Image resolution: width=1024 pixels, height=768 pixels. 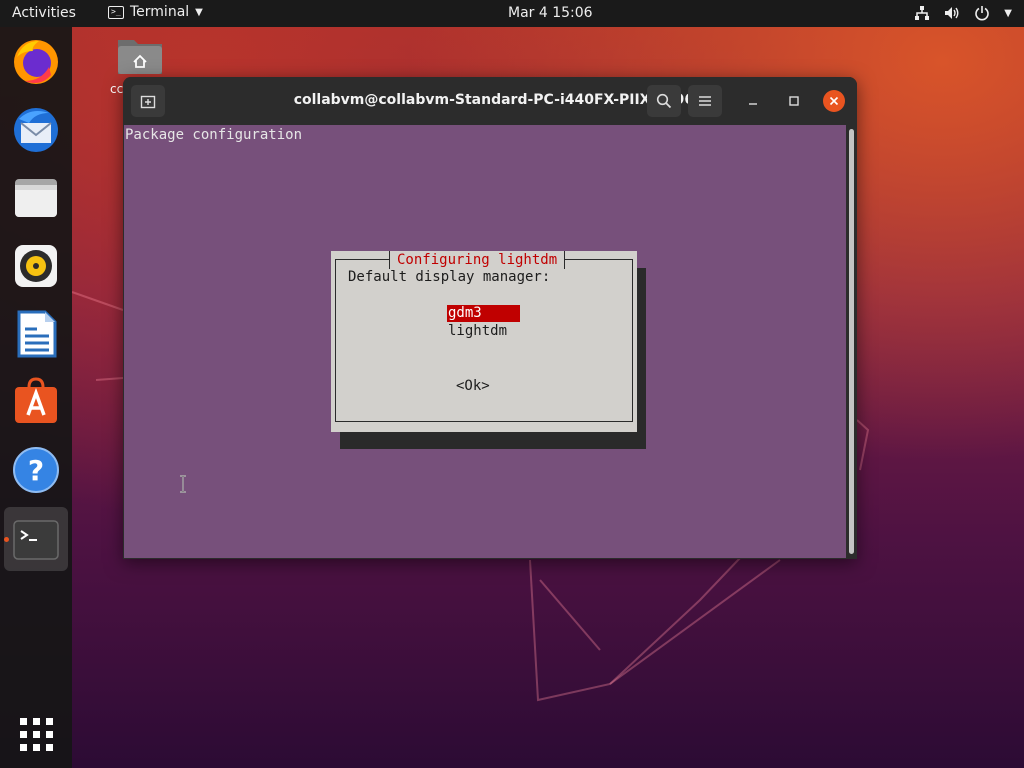 What do you see at coordinates (44, 13) in the screenshot?
I see `activities-button: Activities` at bounding box center [44, 13].